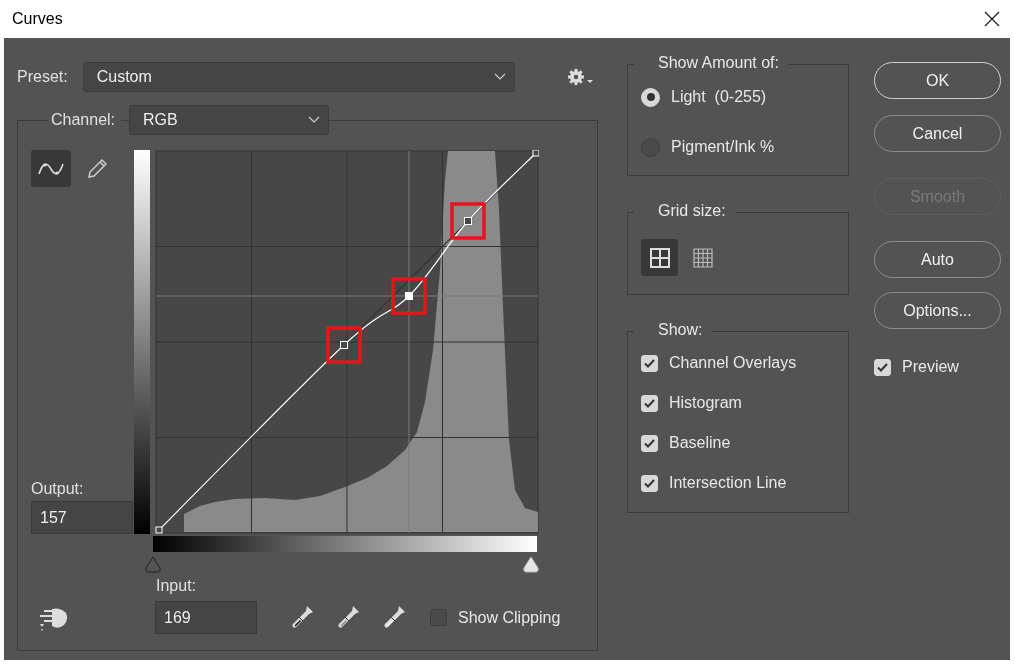  Describe the element at coordinates (58, 489) in the screenshot. I see `output-label: Output:` at that location.